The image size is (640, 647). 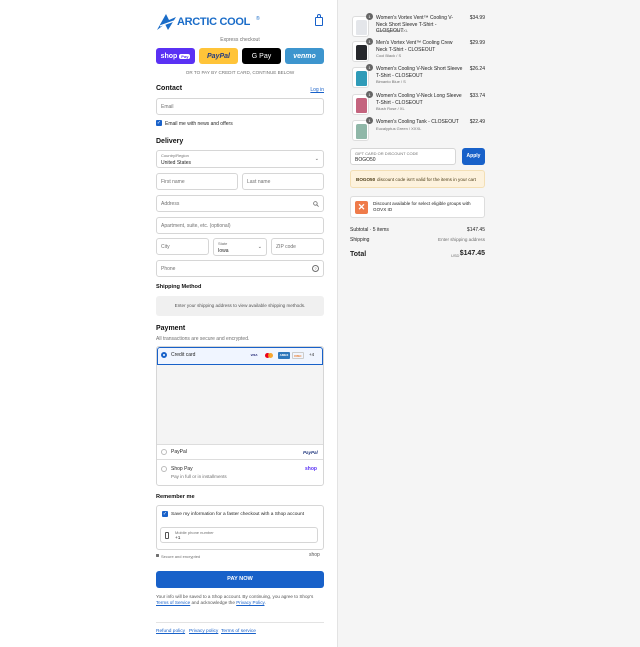 I want to click on express-checkout-label: Express checkout, so click(x=240, y=40).